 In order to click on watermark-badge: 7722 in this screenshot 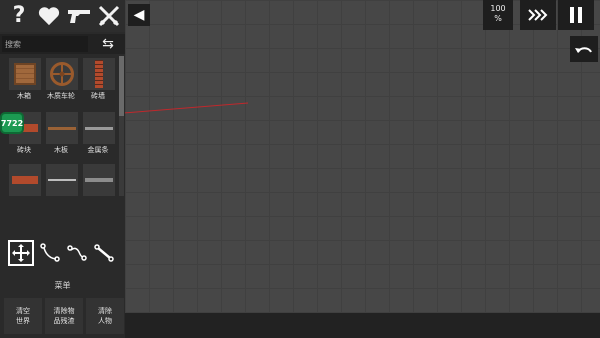, I will do `click(12, 123)`.